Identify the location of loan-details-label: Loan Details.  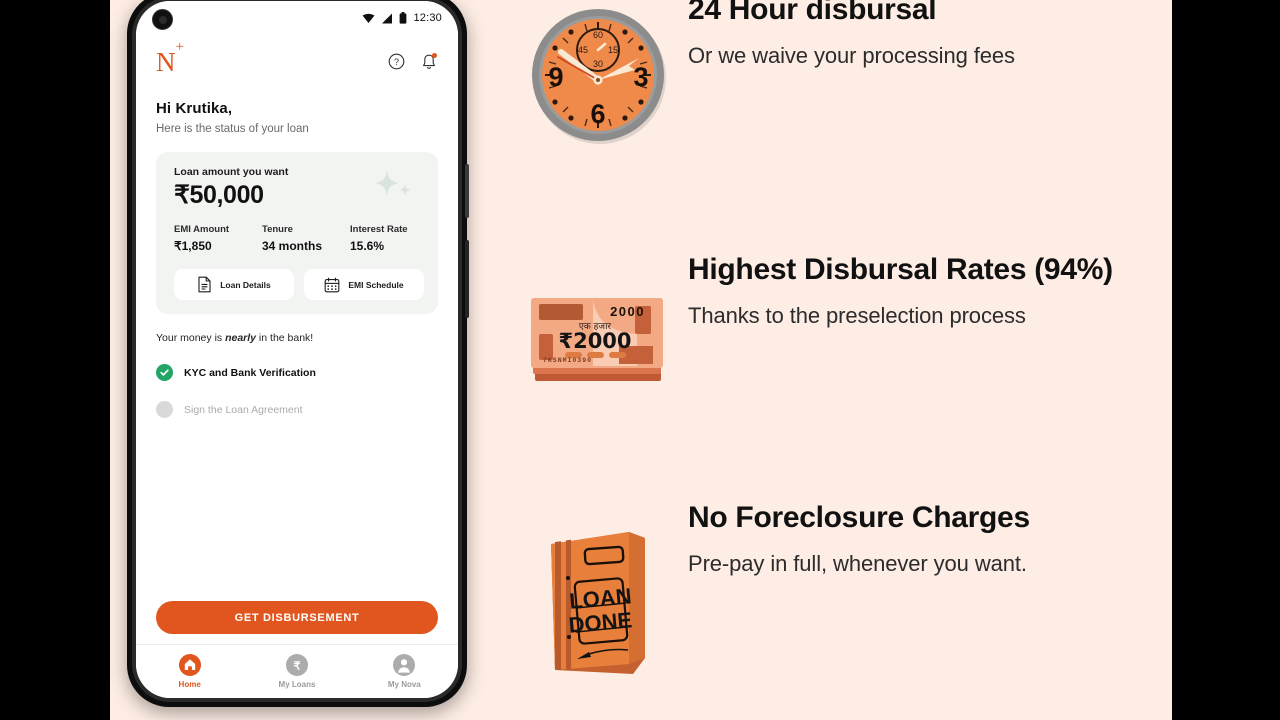
(245, 284).